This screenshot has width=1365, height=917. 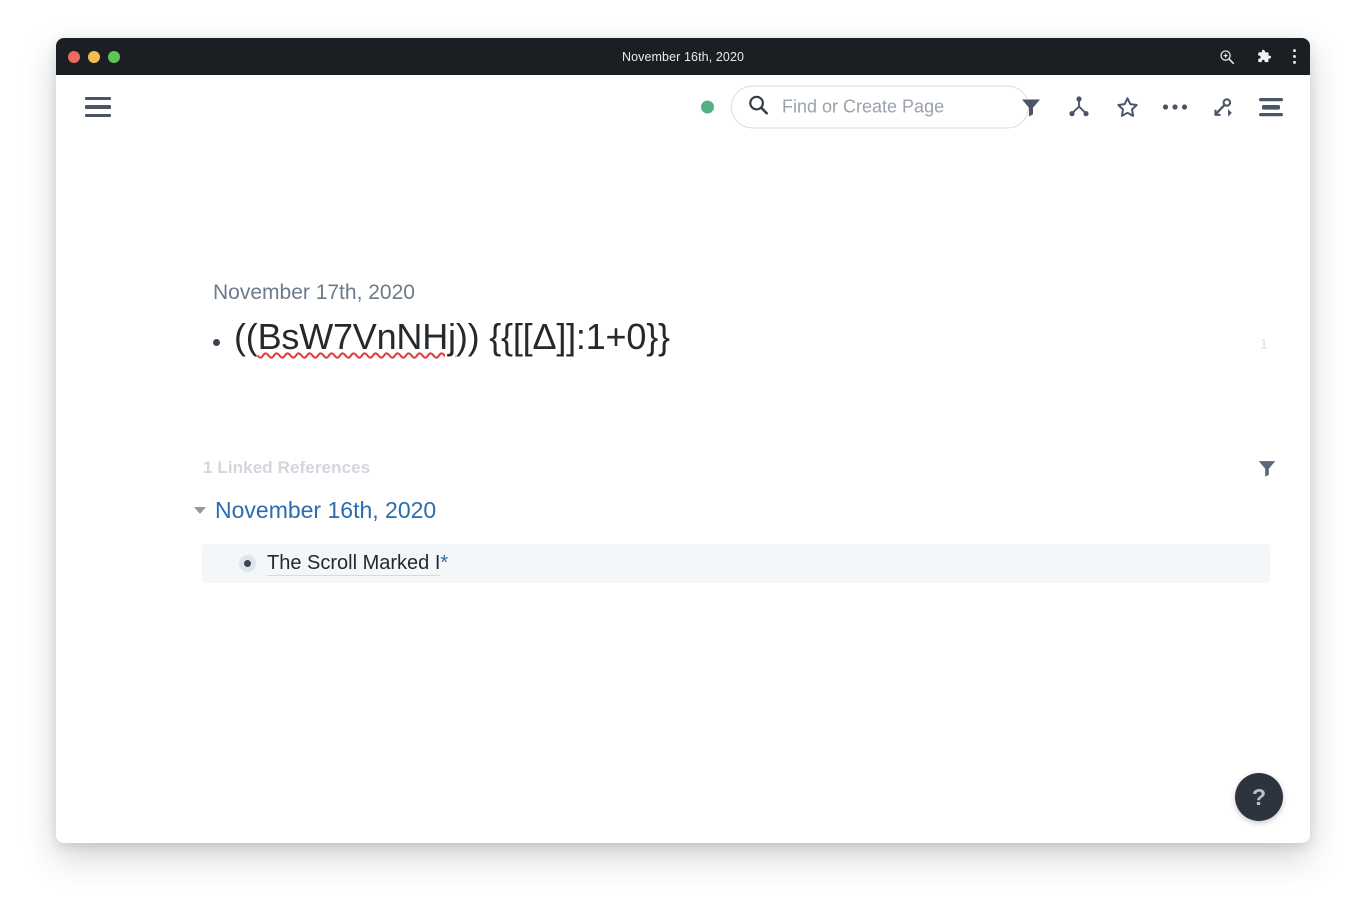 I want to click on search-box, so click(x=880, y=107).